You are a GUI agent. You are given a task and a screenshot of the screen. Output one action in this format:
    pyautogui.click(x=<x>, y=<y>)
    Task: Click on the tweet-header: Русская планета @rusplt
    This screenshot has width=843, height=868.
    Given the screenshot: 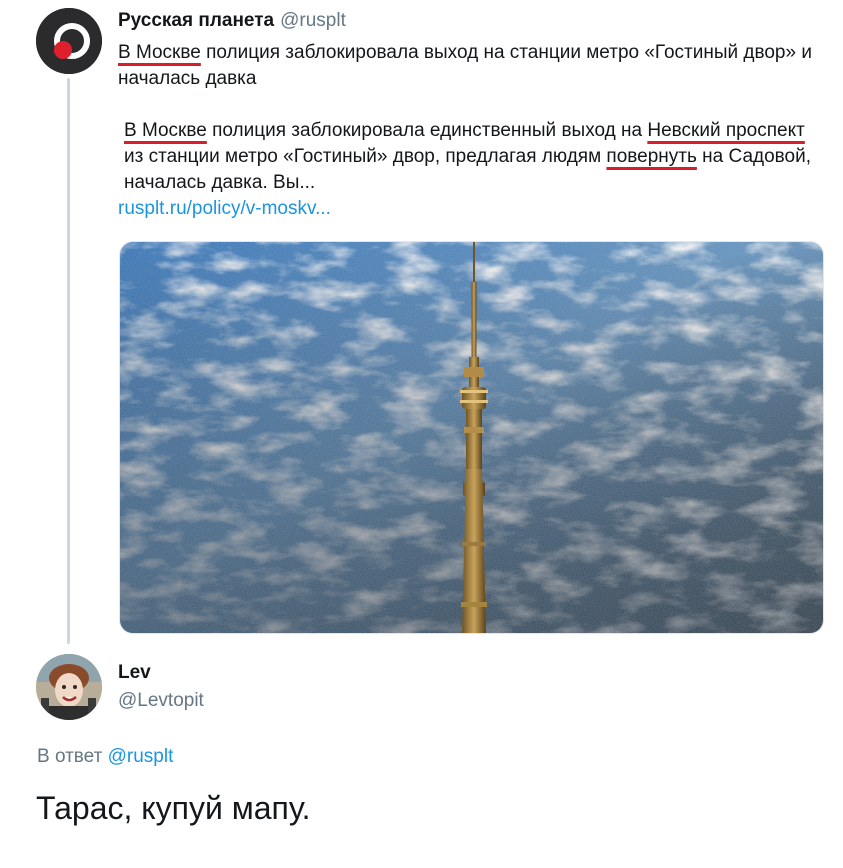 What is the action you would take?
    pyautogui.click(x=232, y=21)
    